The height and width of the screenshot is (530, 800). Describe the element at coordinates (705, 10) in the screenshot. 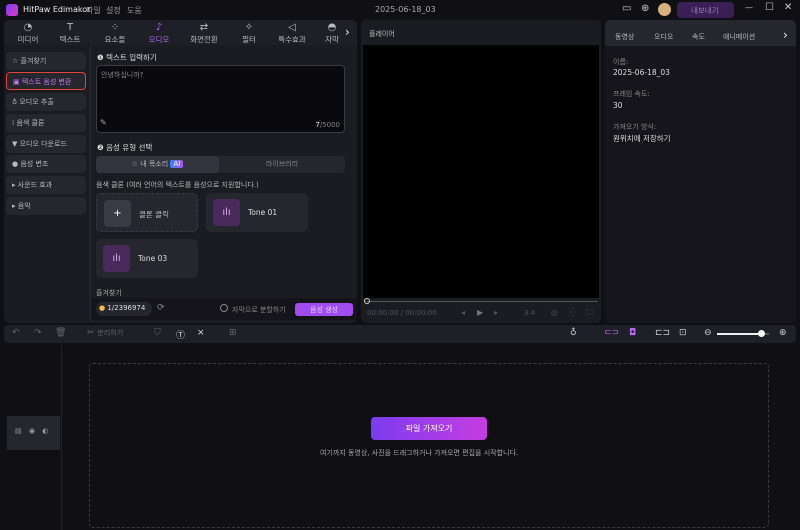

I see `export-button: 내보내기` at that location.